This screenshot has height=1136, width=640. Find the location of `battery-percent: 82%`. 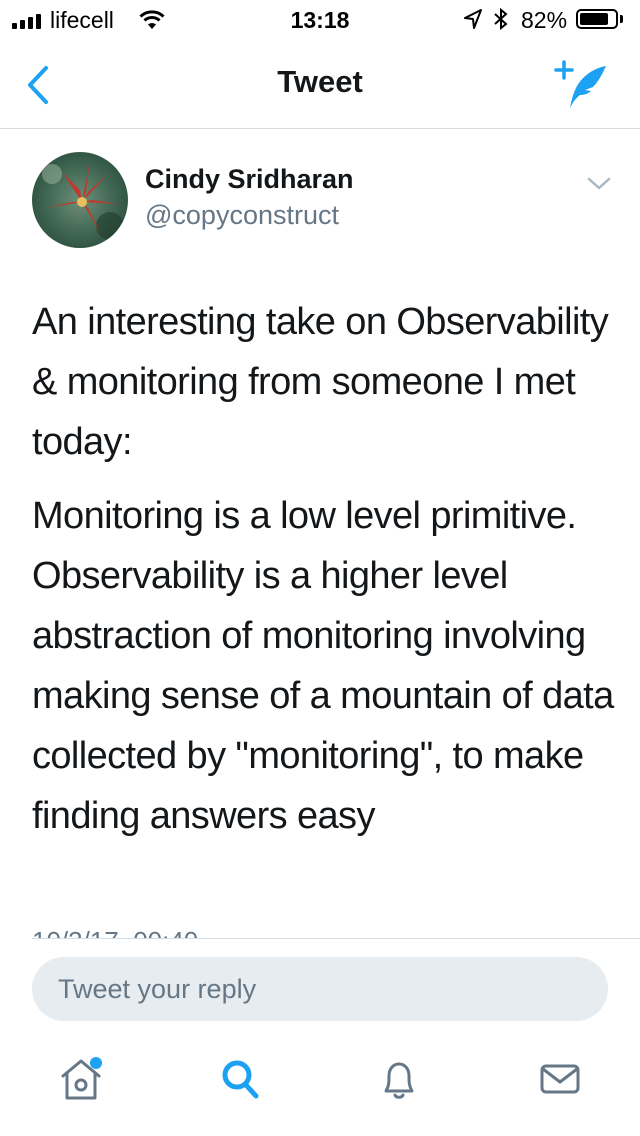

battery-percent: 82% is located at coordinates (544, 20).